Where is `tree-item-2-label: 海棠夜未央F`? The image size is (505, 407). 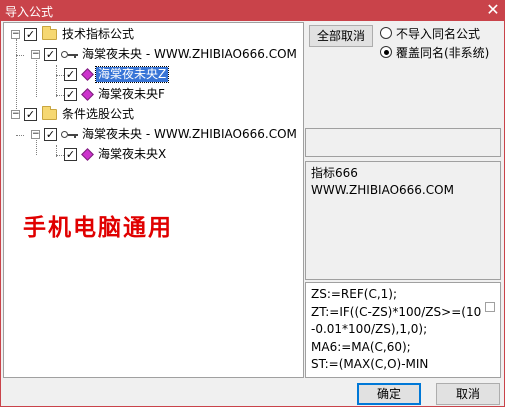 tree-item-2-label: 海棠夜未央F is located at coordinates (131, 94).